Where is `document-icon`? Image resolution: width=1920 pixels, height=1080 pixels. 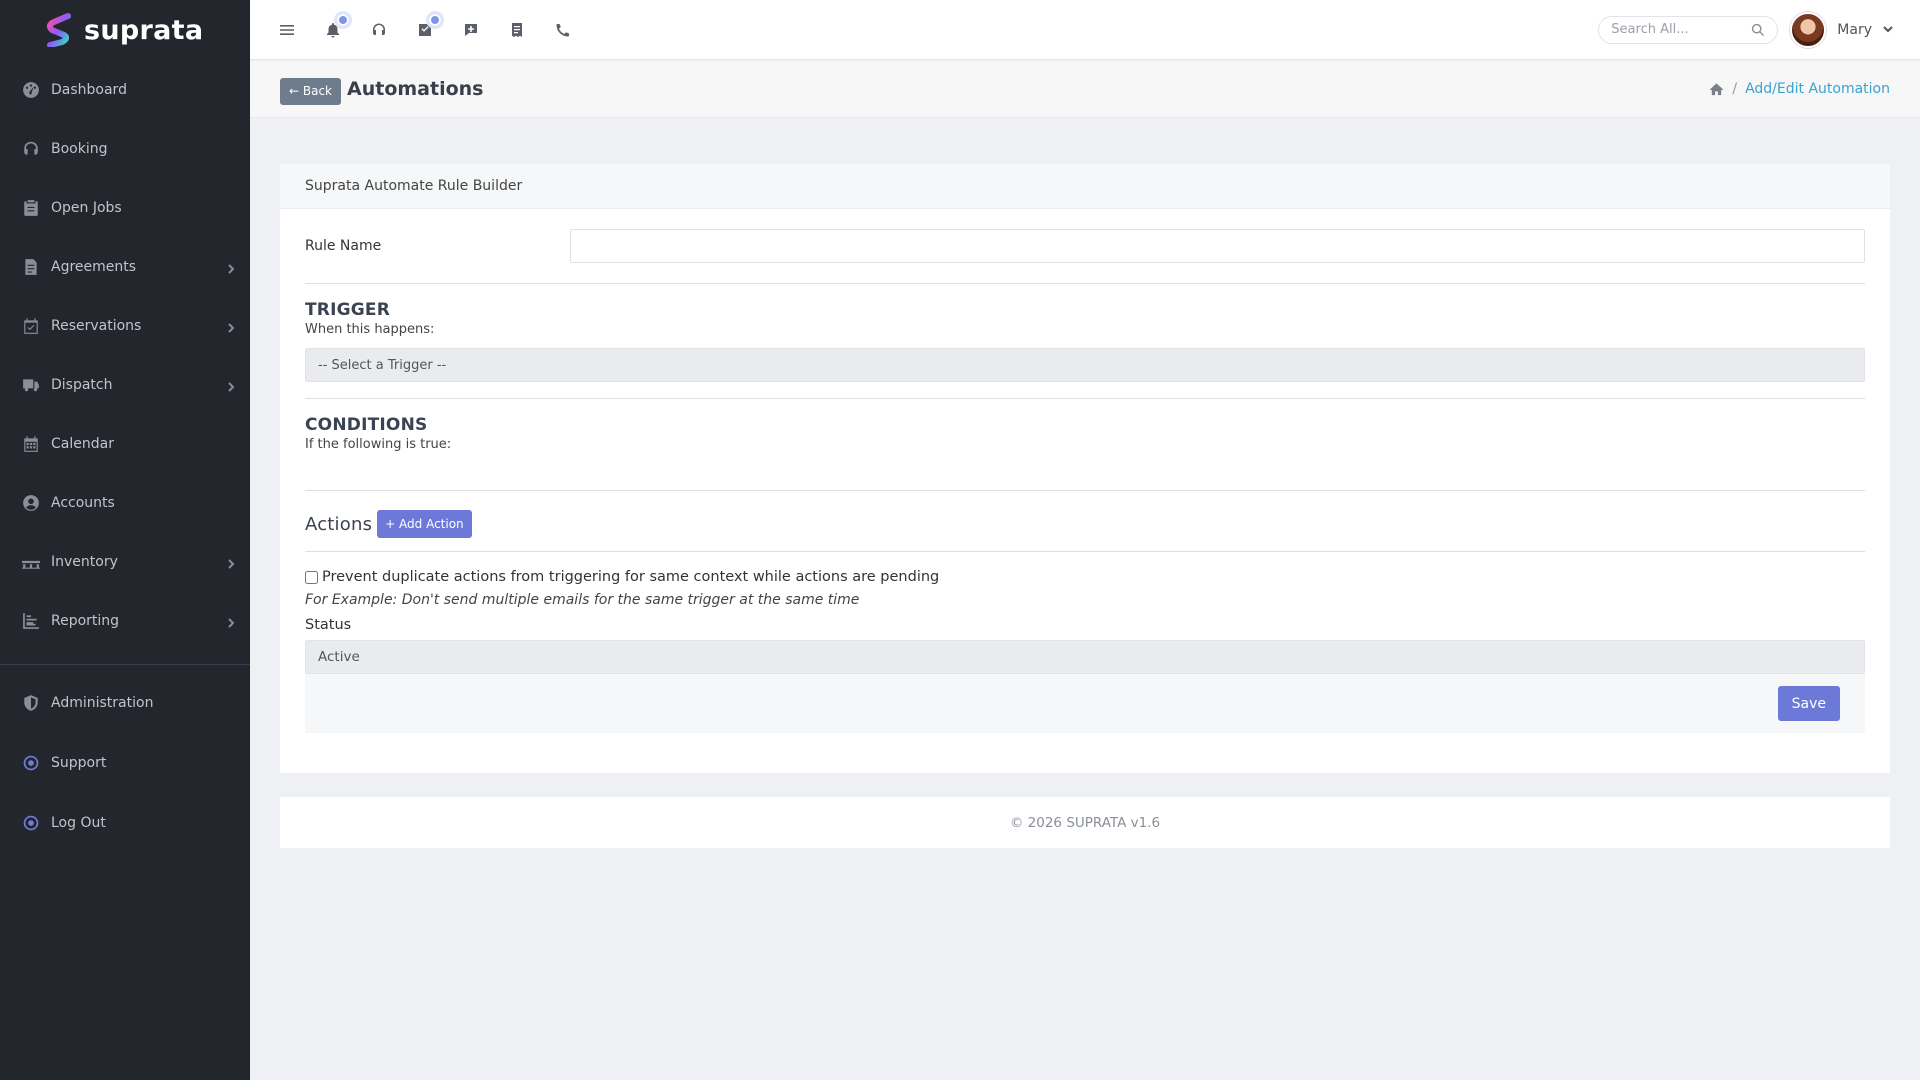 document-icon is located at coordinates (31, 267).